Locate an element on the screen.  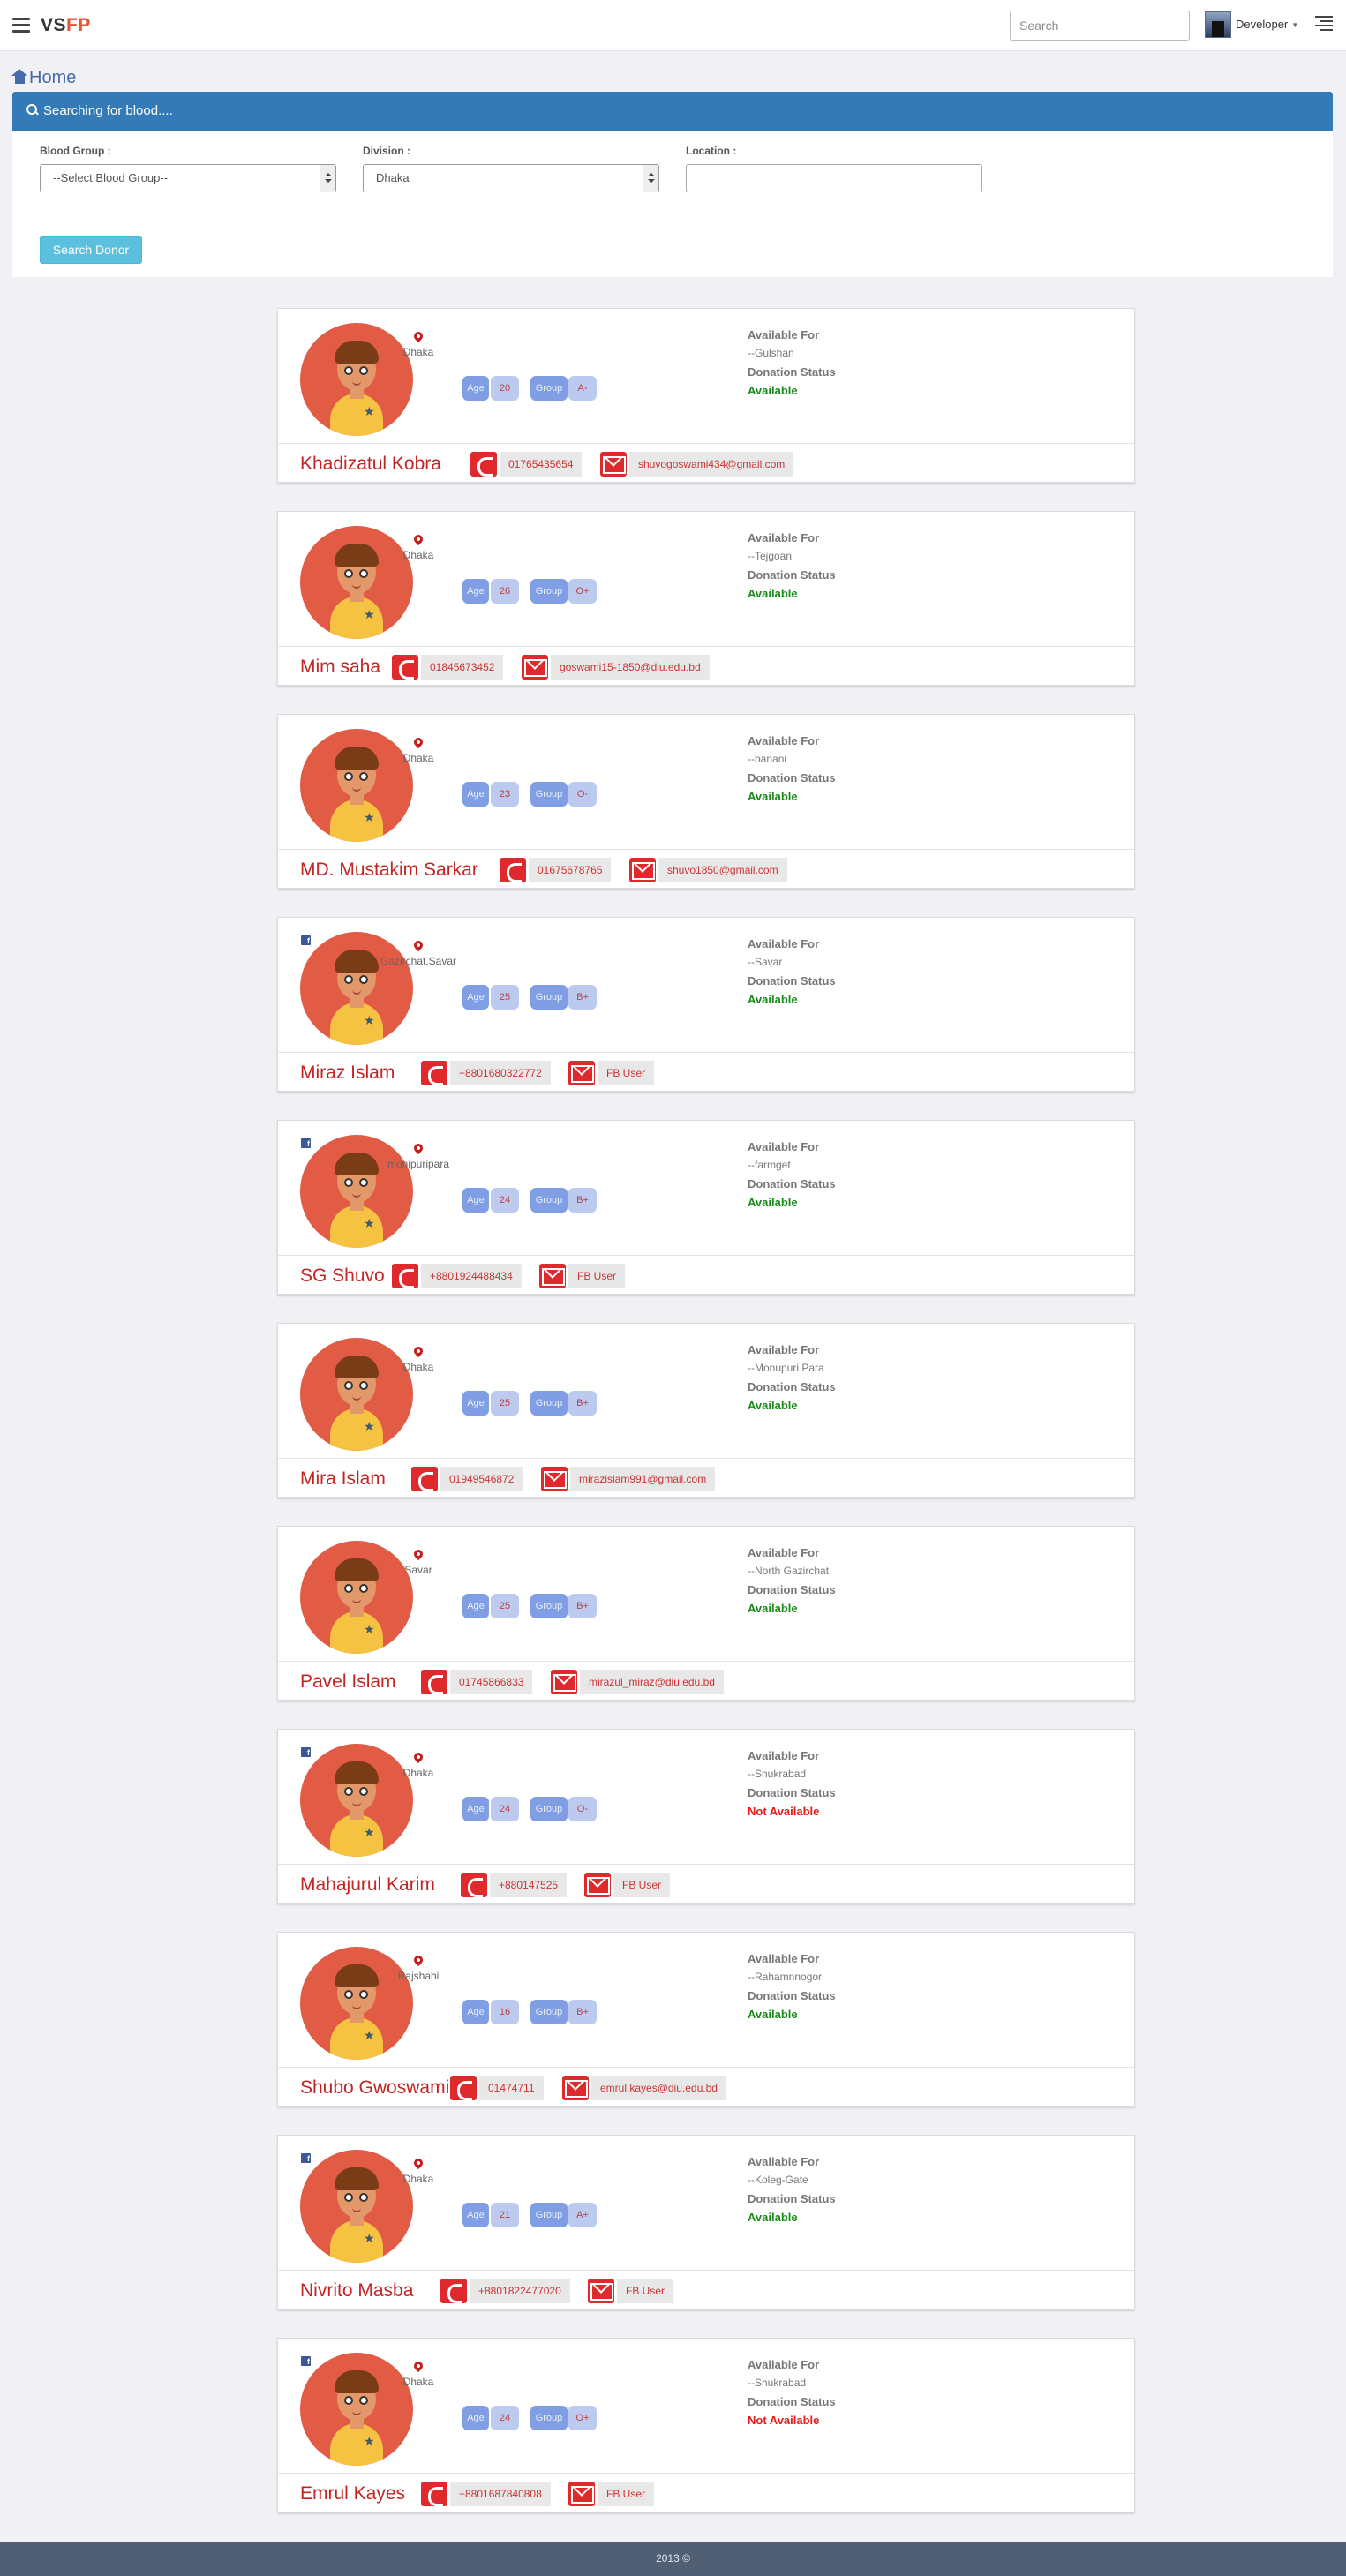
available-for-value: --Shukrabad is located at coordinates (777, 1774).